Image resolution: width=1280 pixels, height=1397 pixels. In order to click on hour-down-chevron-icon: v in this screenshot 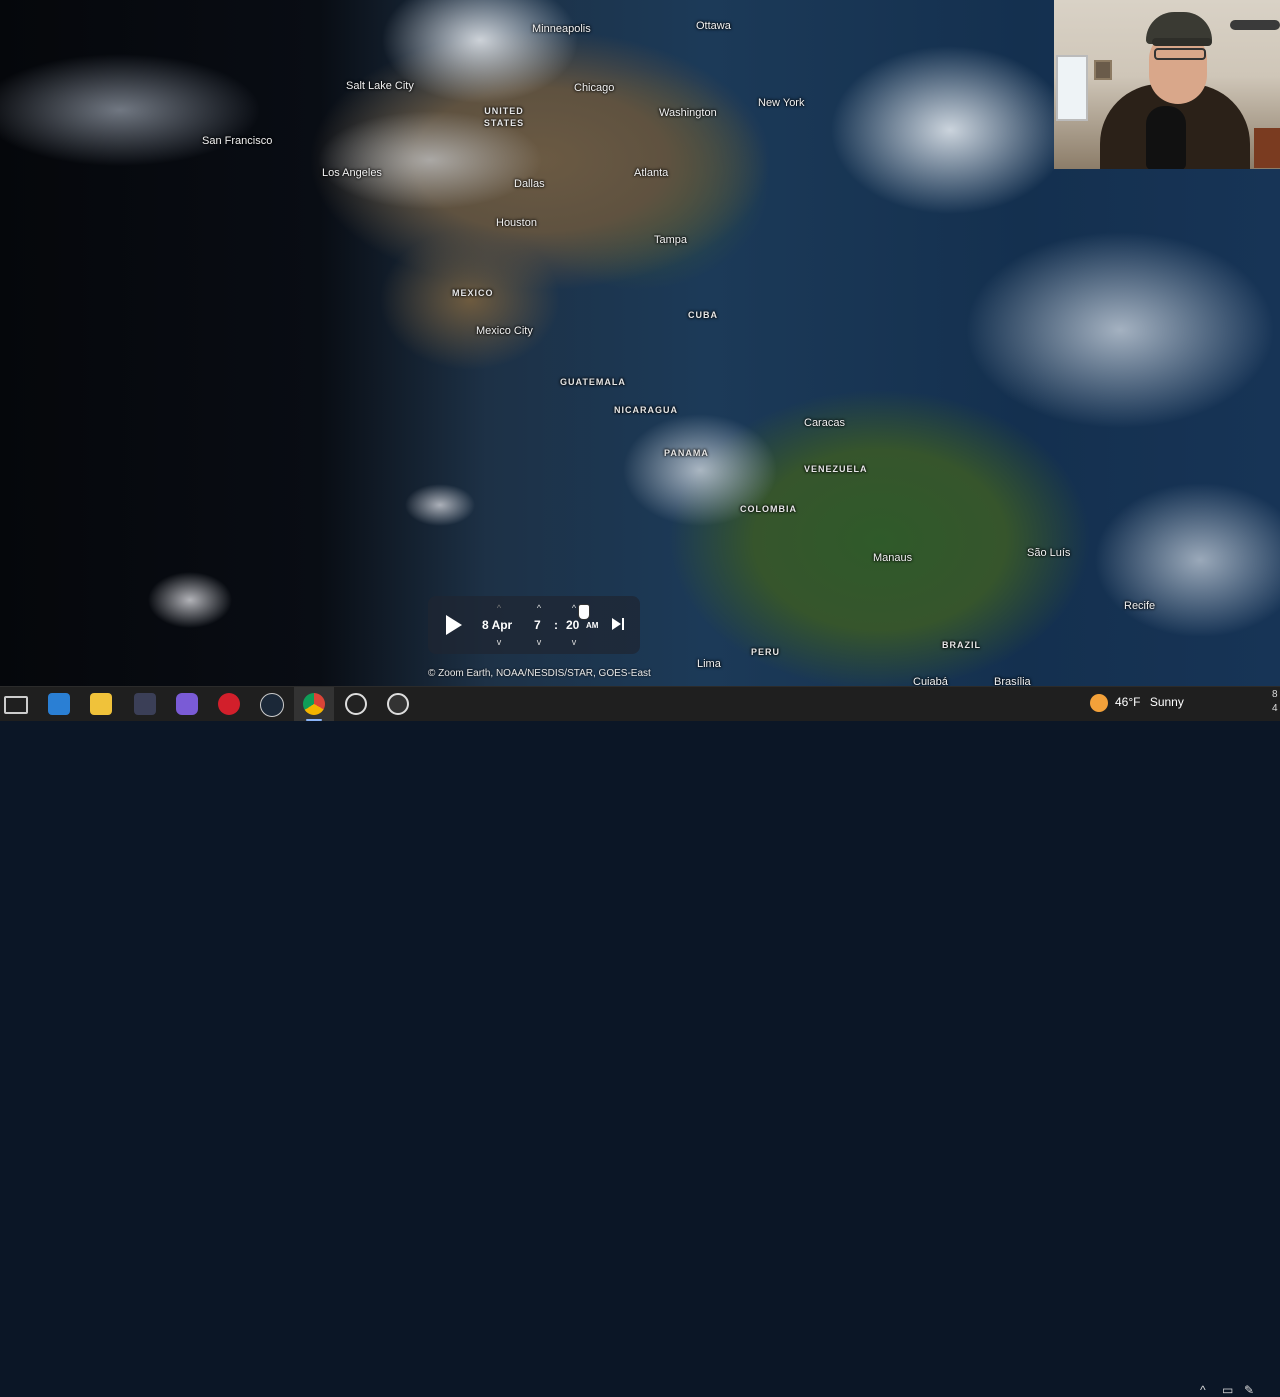, I will do `click(539, 642)`.